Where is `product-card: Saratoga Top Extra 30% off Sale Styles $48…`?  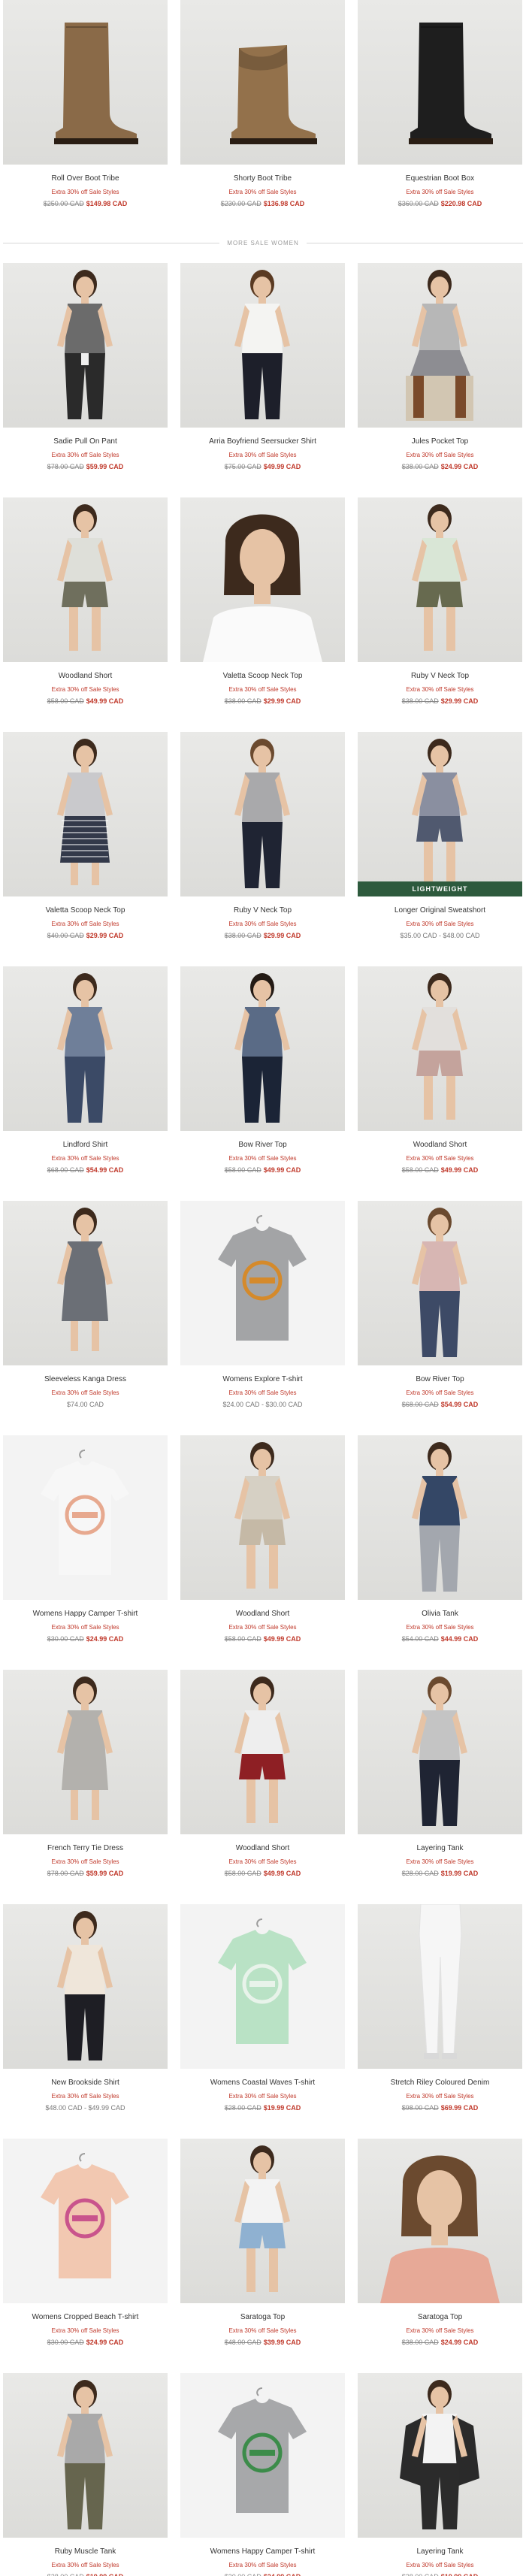 product-card: Saratoga Top Extra 30% off Sale Styles $48… is located at coordinates (262, 2256).